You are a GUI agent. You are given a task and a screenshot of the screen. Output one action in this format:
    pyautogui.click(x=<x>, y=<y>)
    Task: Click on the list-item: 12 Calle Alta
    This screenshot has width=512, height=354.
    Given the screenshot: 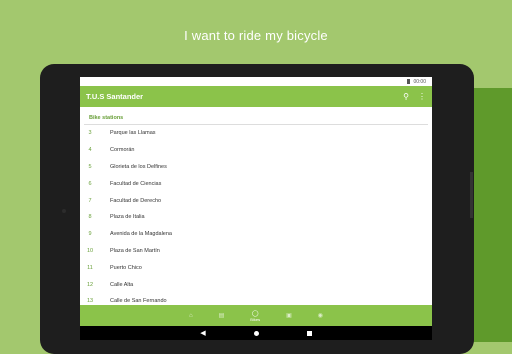 What is the action you would take?
    pyautogui.click(x=256, y=284)
    